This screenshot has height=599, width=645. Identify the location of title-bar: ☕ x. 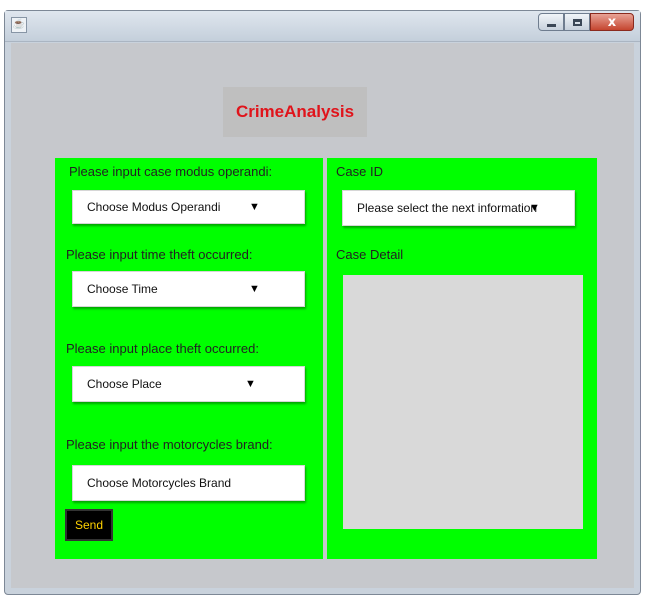
(322, 26).